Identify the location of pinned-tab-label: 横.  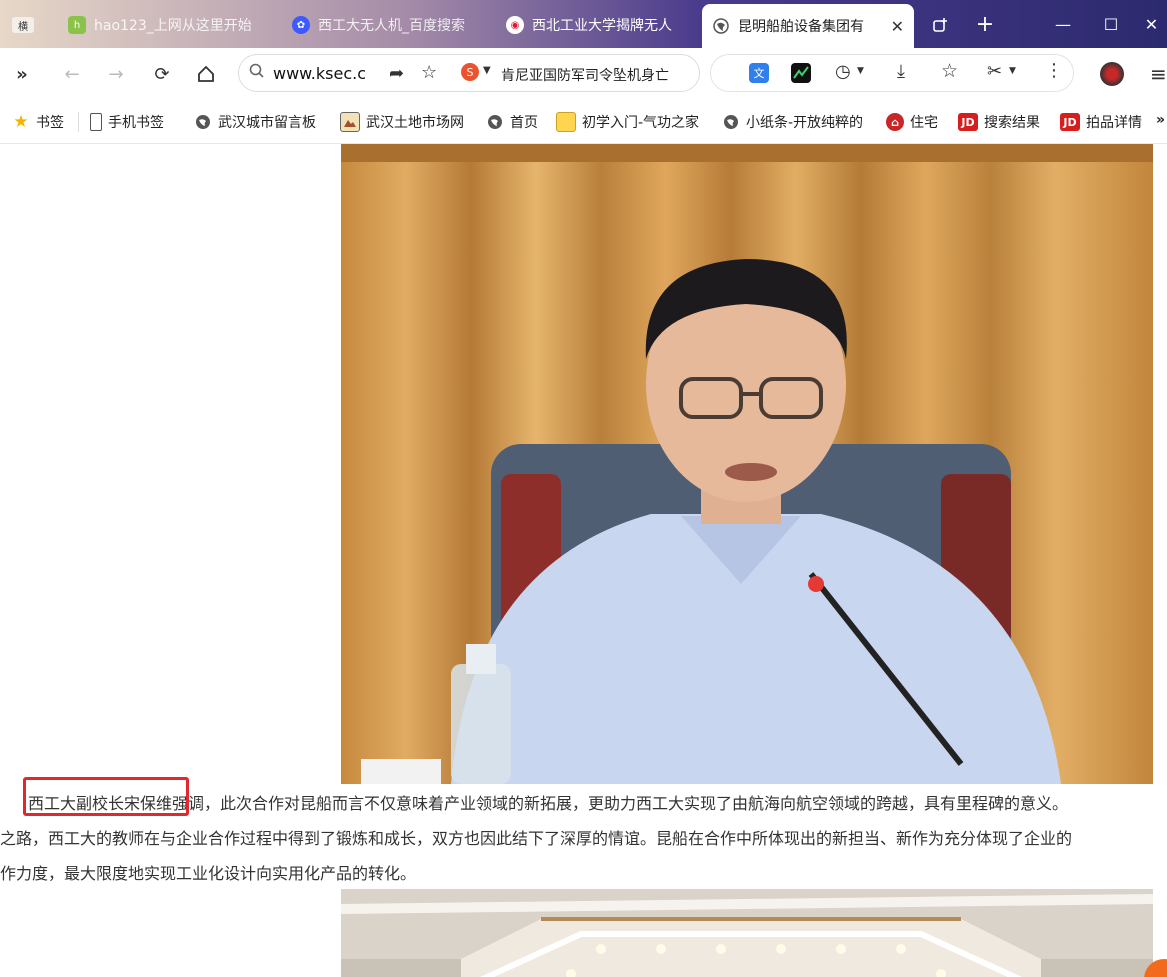
(23, 25).